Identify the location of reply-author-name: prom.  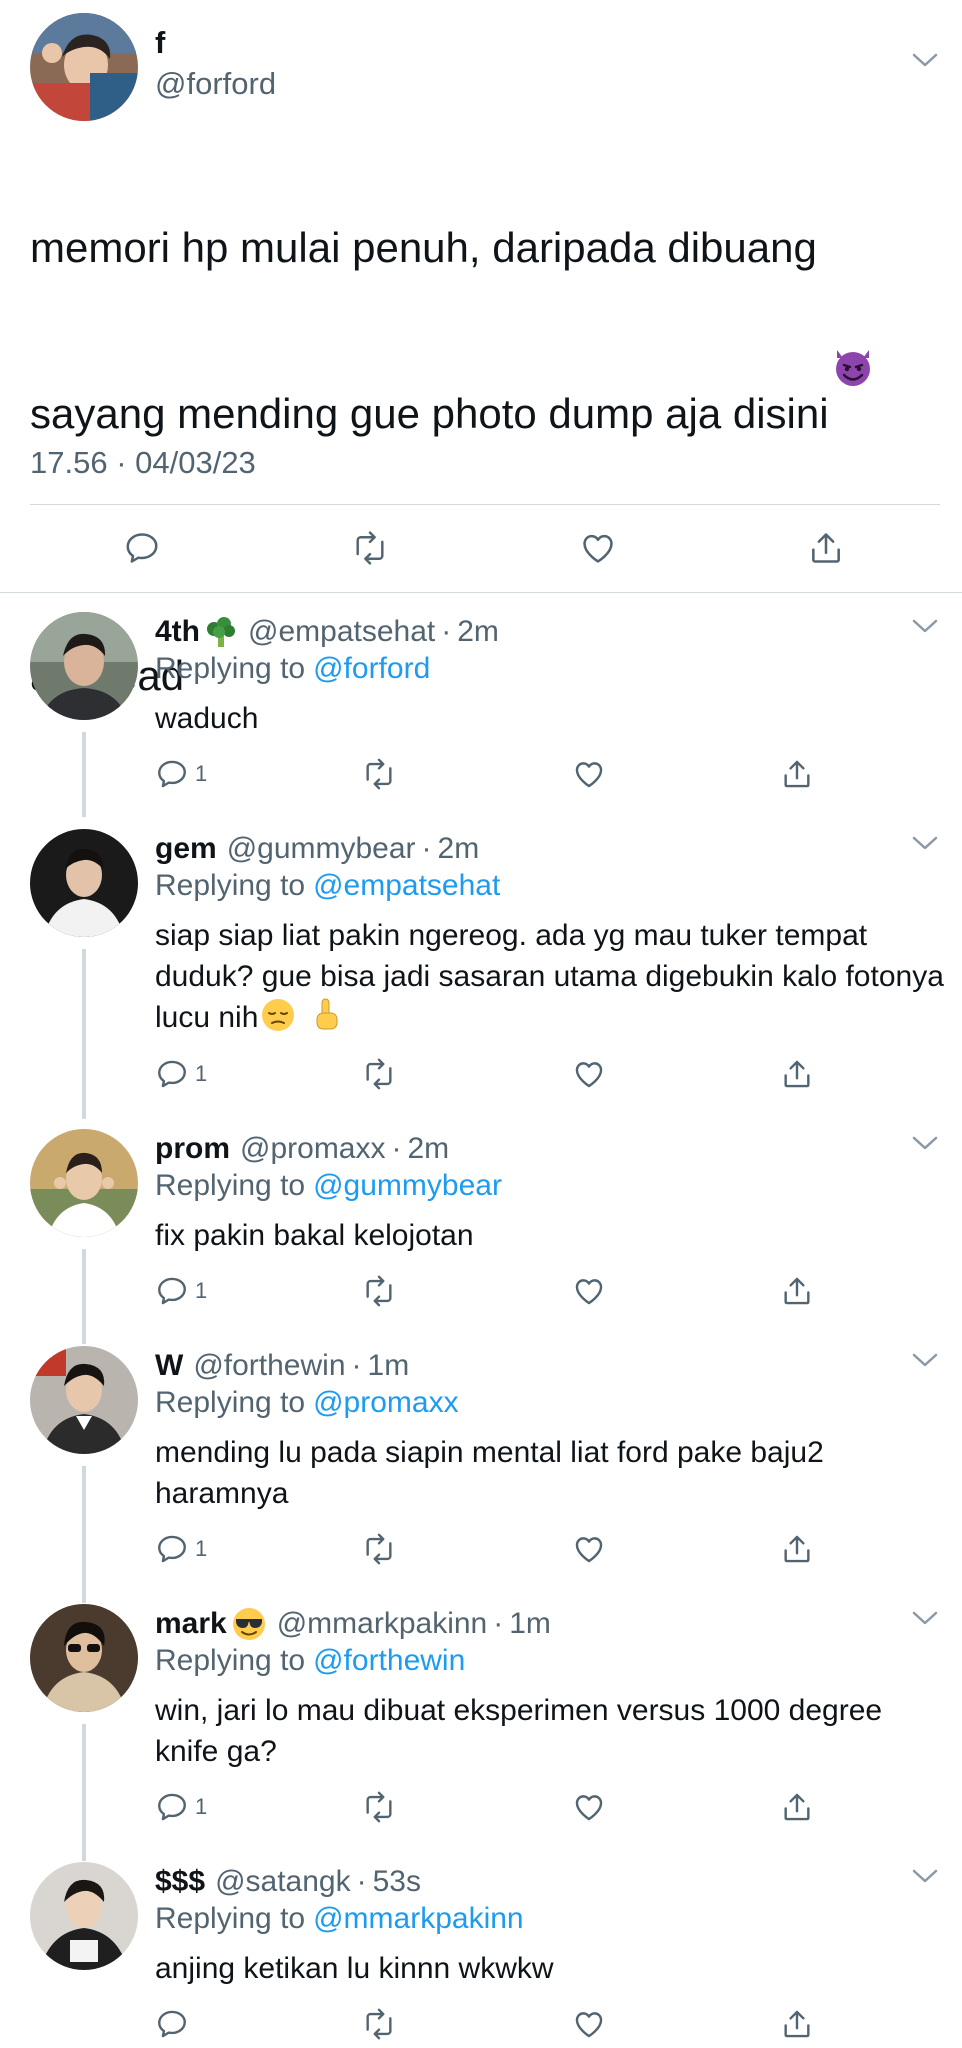
(192, 1149).